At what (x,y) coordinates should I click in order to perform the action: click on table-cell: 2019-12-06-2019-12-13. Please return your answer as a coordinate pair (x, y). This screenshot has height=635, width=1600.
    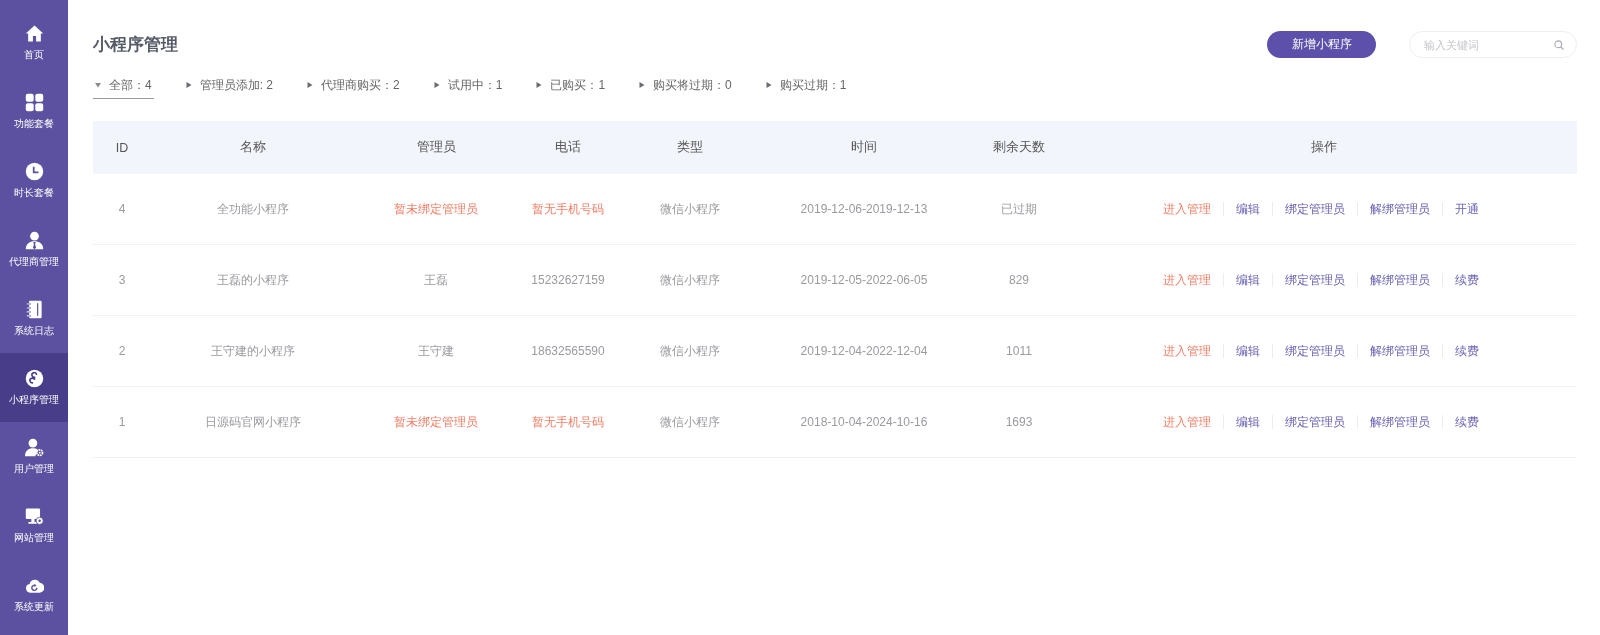
    Looking at the image, I should click on (864, 209).